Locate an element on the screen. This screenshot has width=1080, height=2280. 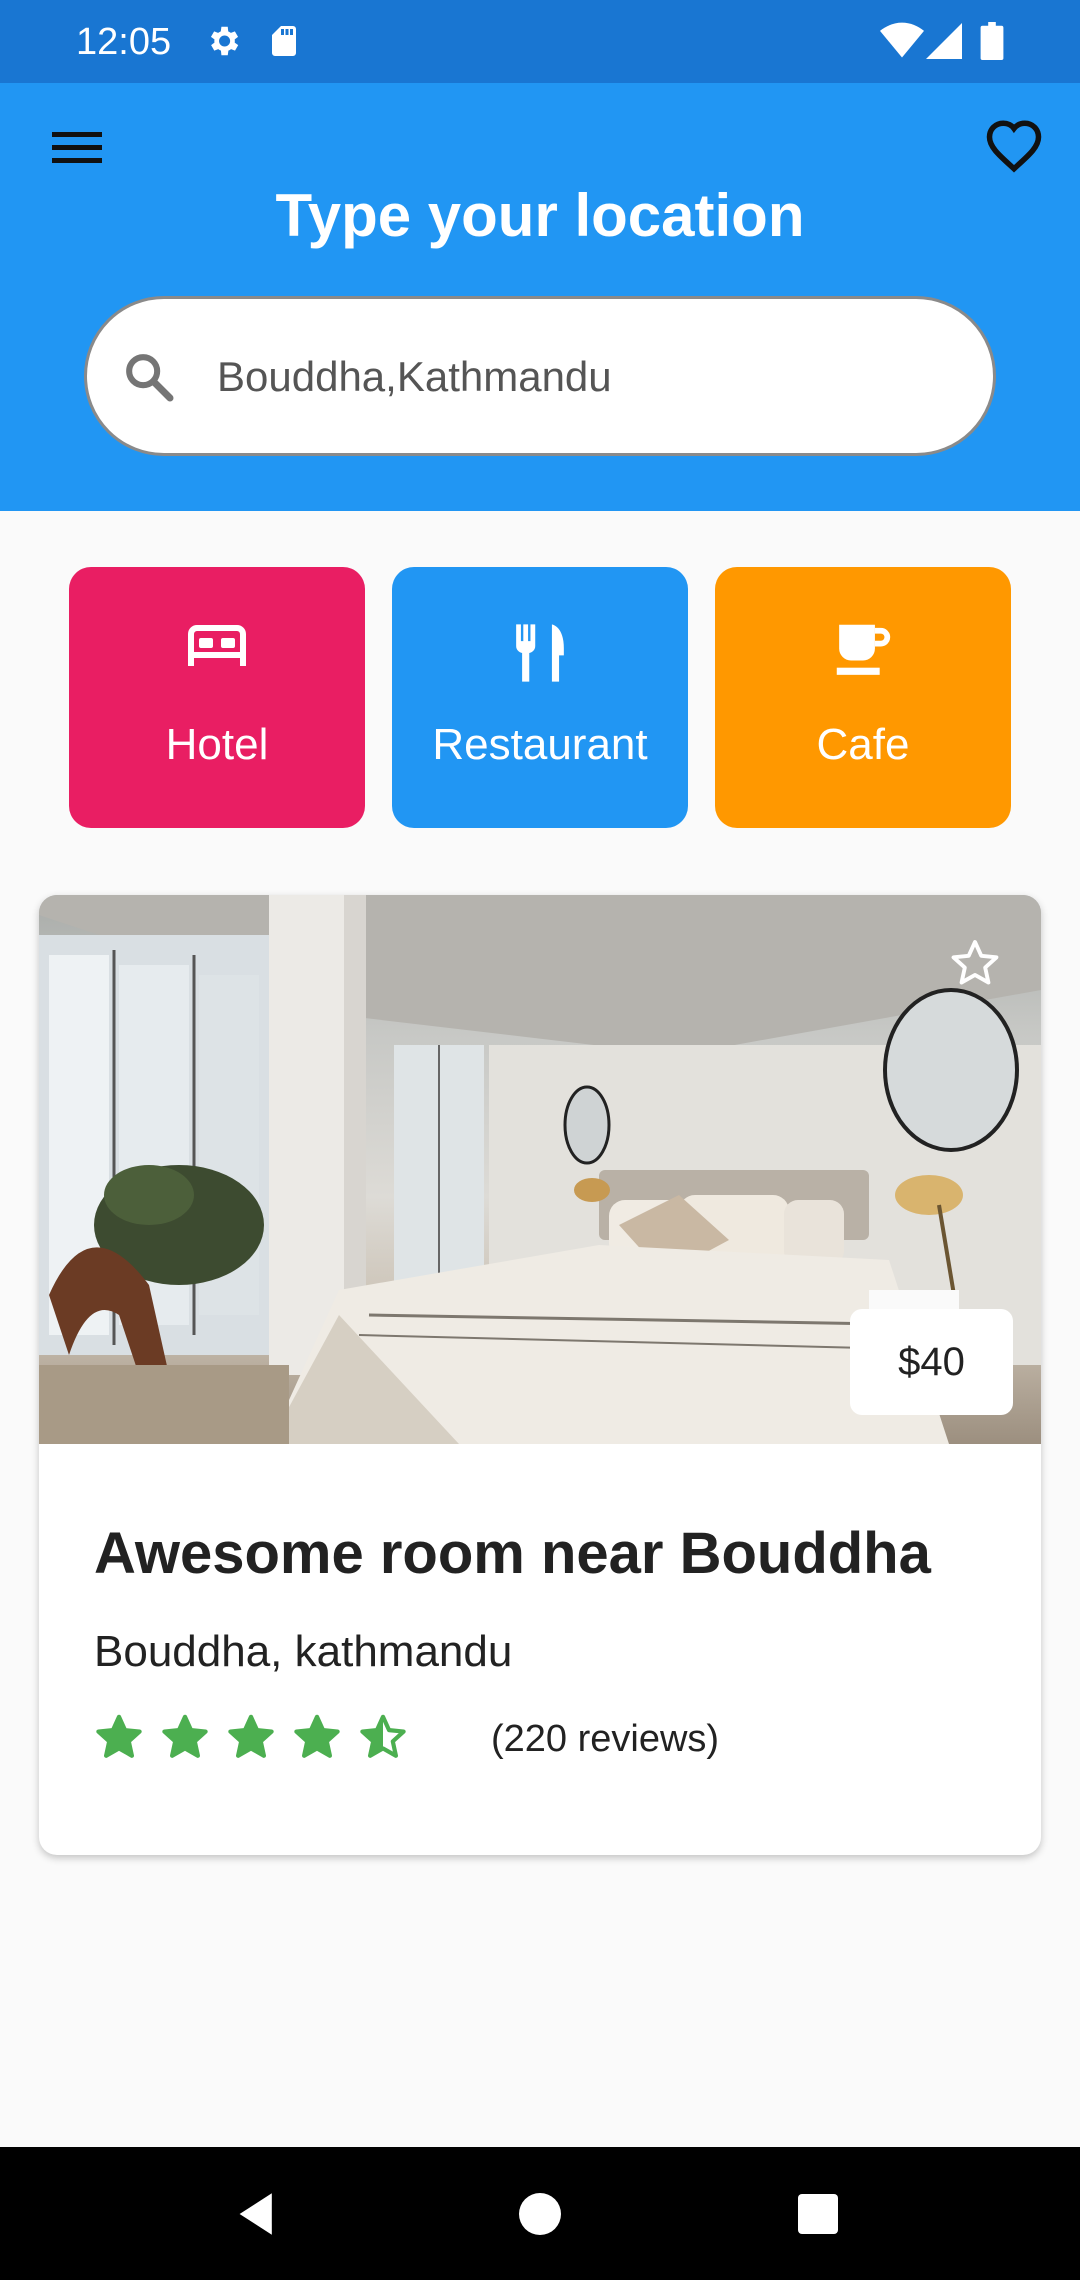
rating-stars is located at coordinates (259, 1737).